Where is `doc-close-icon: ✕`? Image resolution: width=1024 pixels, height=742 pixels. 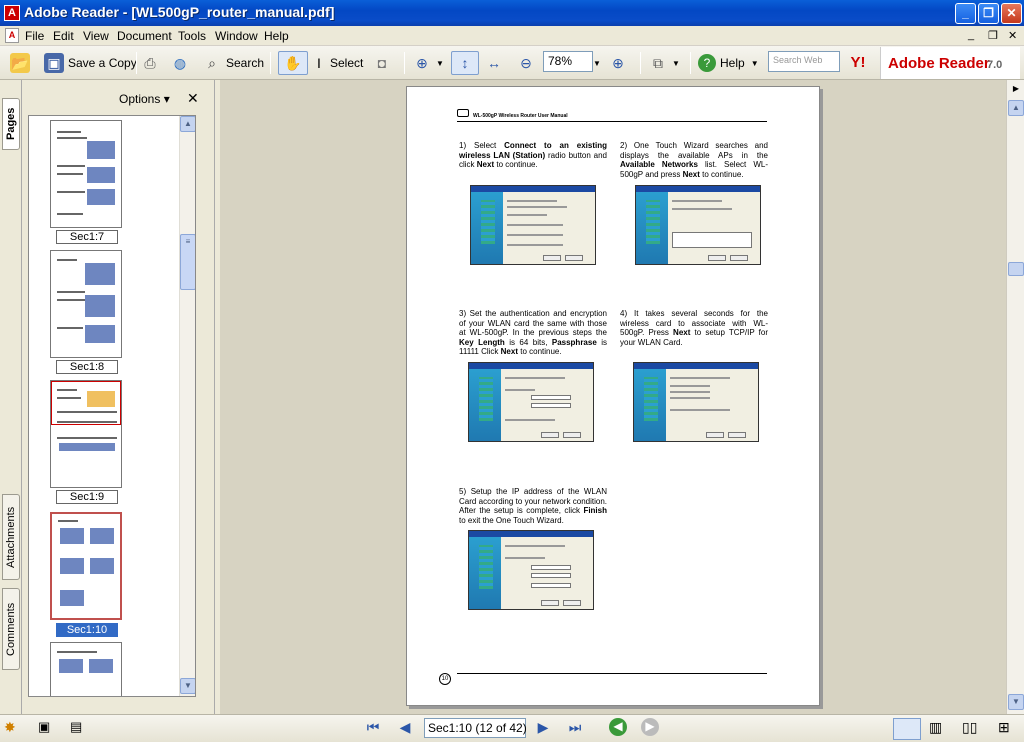 doc-close-icon: ✕ is located at coordinates (1012, 35).